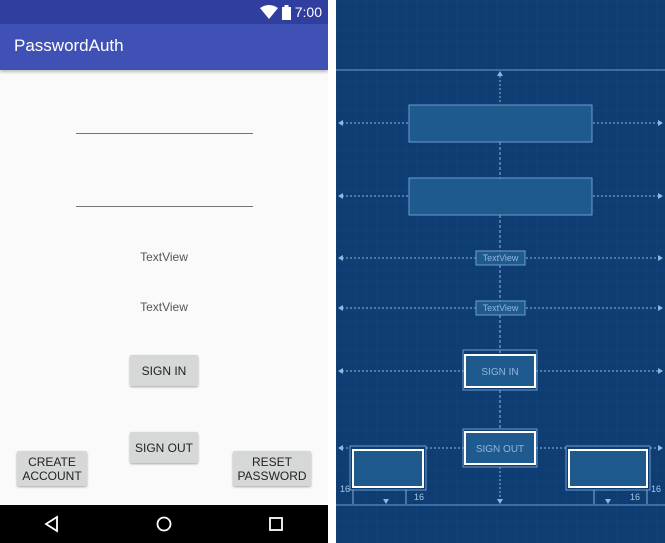 This screenshot has height=543, width=665. I want to click on panel-divider, so click(332, 271).